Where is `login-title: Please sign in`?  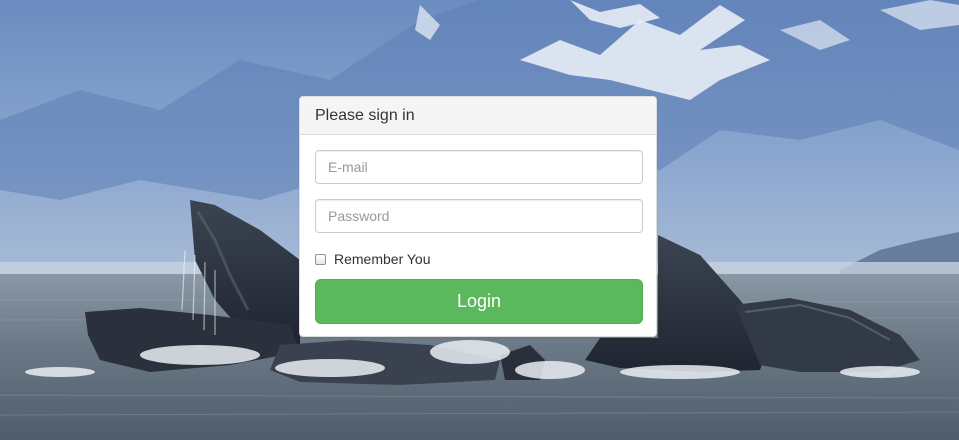 login-title: Please sign in is located at coordinates (365, 115).